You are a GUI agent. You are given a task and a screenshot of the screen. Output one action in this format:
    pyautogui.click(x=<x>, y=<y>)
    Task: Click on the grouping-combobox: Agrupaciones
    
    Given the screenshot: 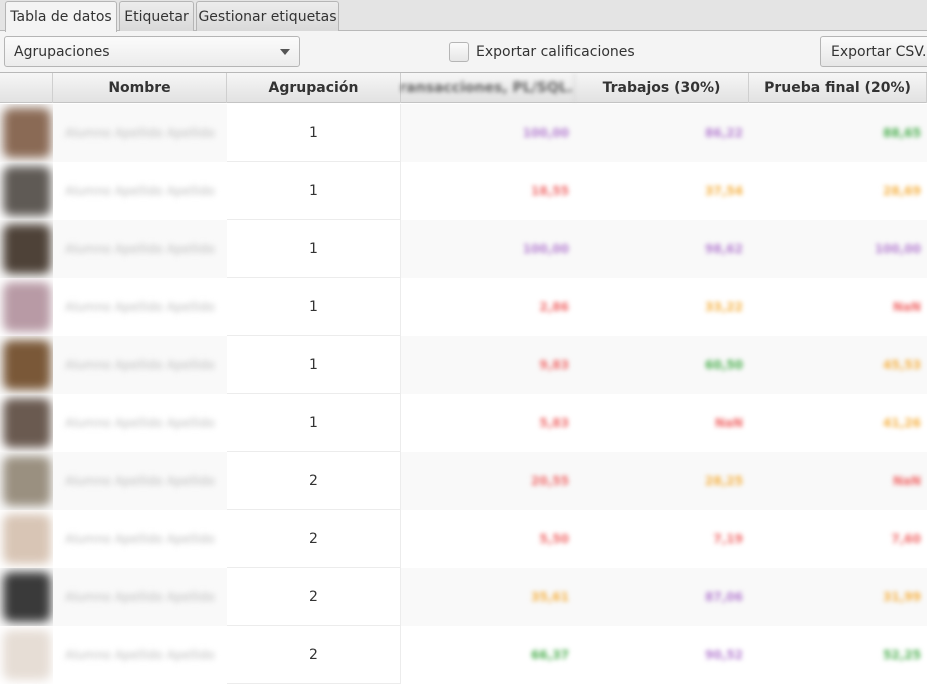 What is the action you would take?
    pyautogui.click(x=152, y=51)
    